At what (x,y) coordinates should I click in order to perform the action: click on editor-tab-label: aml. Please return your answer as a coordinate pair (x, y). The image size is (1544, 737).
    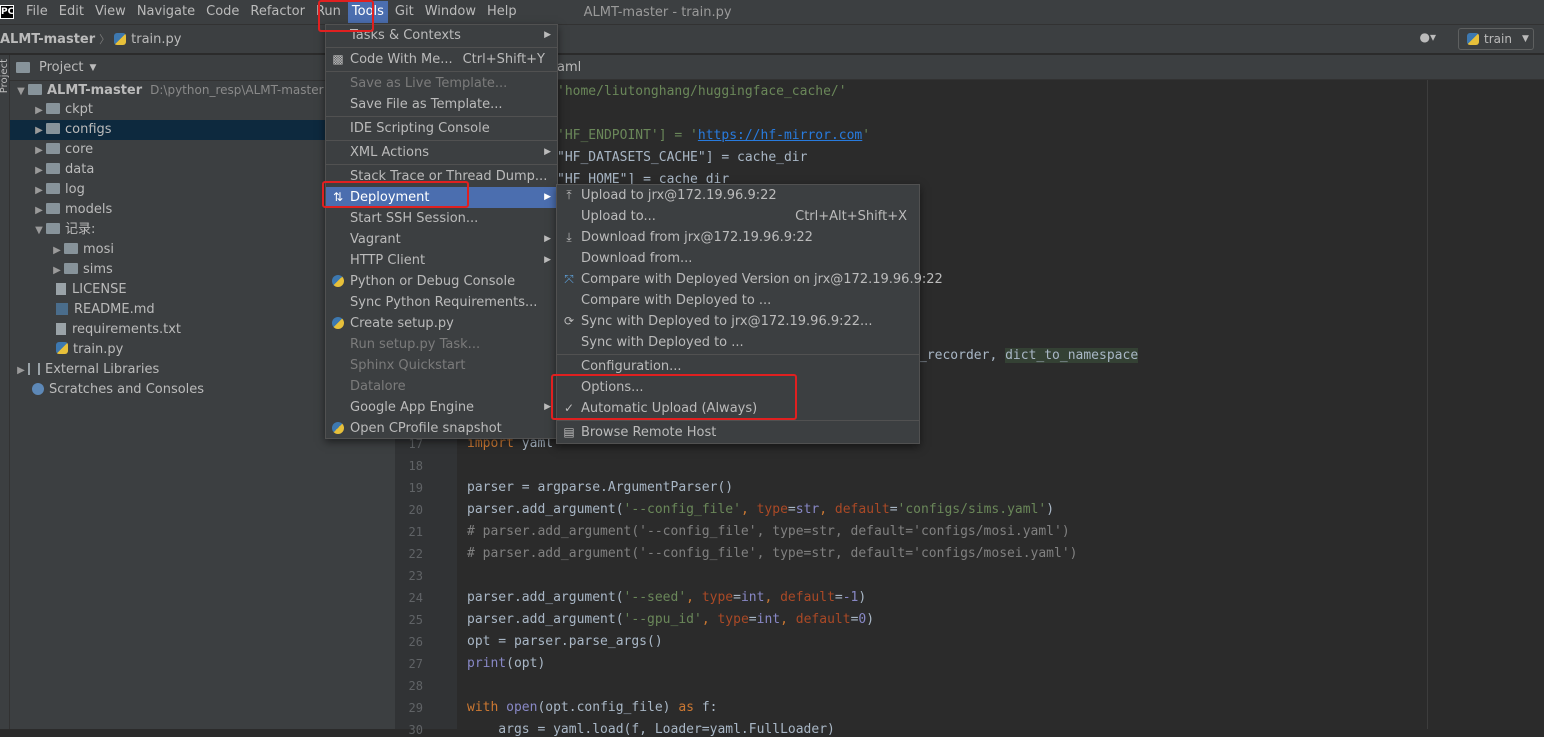
    Looking at the image, I should click on (569, 67).